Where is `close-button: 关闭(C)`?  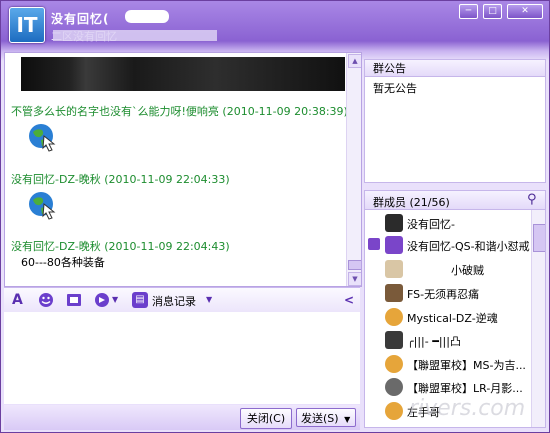 close-button: 关闭(C) is located at coordinates (266, 418).